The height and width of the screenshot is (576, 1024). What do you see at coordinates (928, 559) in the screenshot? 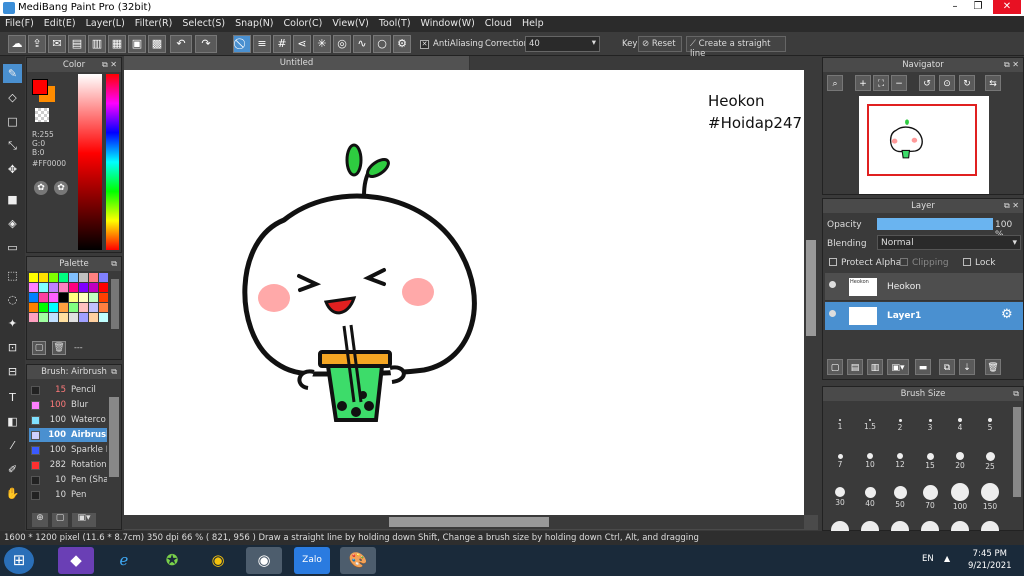
I see `language-indicator: EN` at bounding box center [928, 559].